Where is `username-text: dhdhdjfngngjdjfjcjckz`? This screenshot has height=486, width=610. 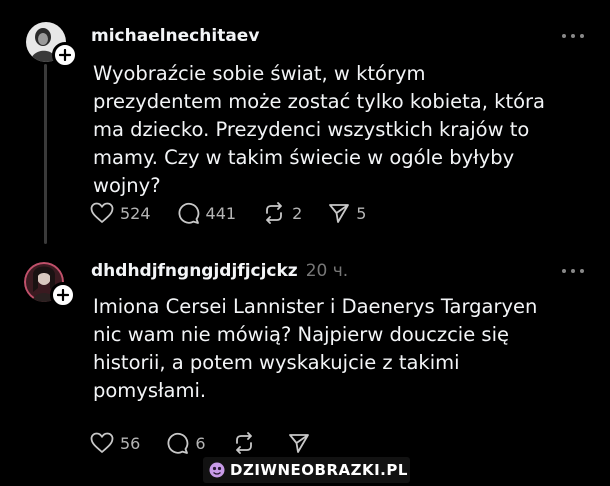
username-text: dhdhdjfngngjdjfjcjckz is located at coordinates (194, 271).